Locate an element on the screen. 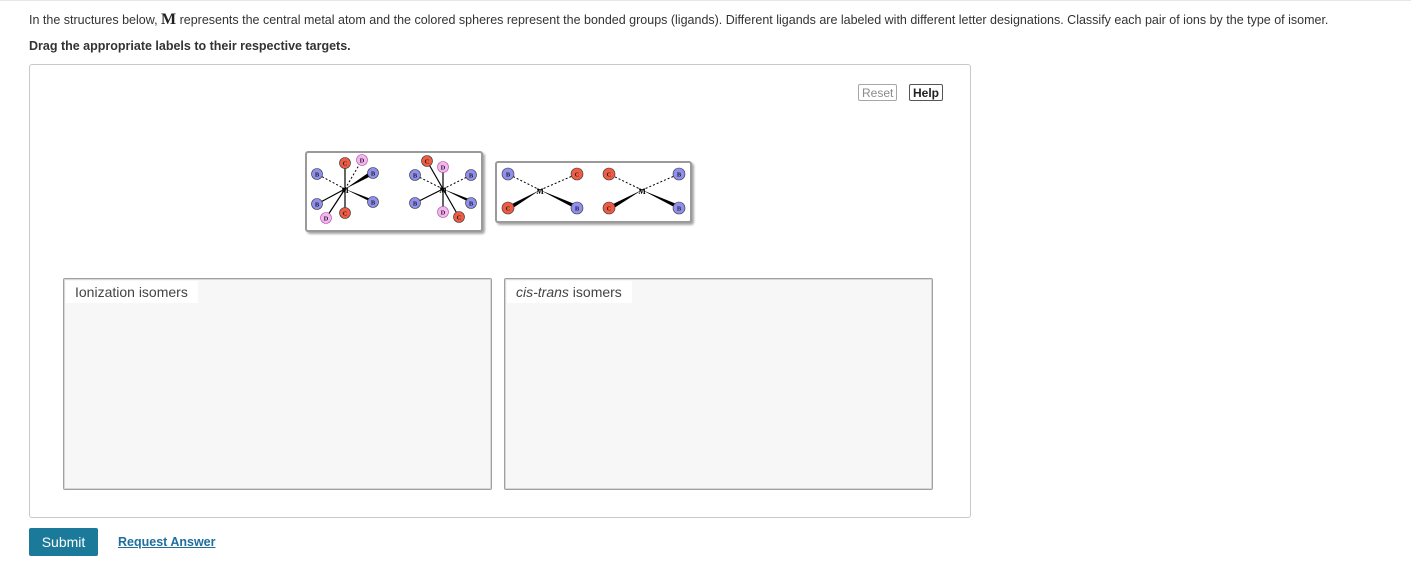 The image size is (1411, 576). top-border is located at coordinates (705, 0).